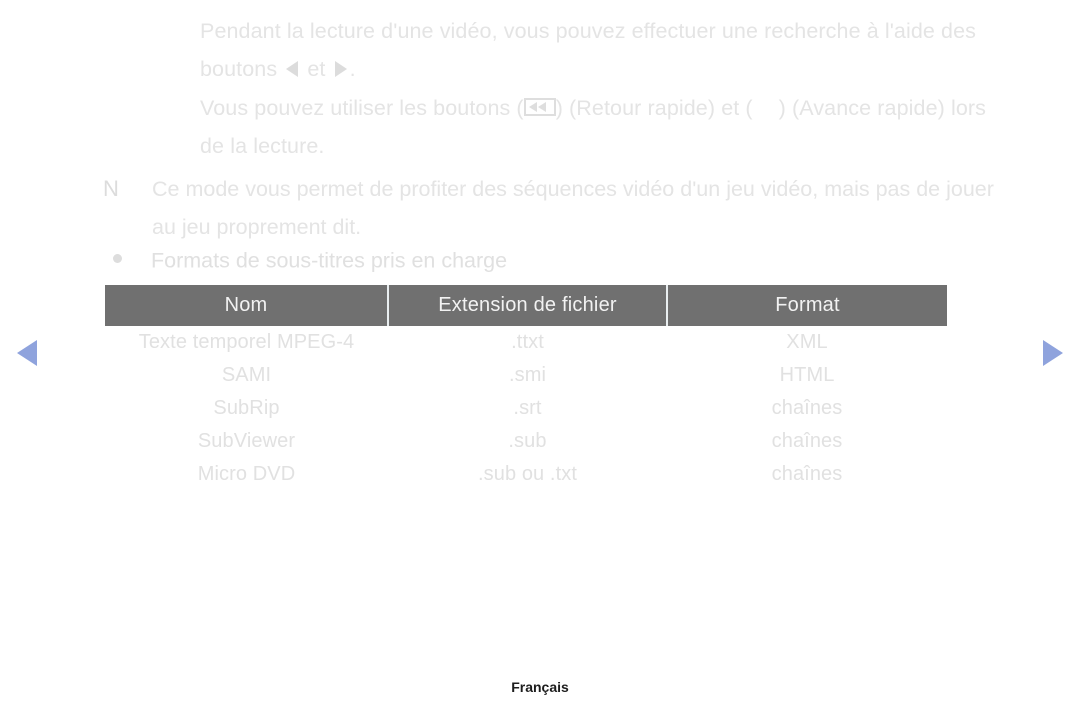 This screenshot has width=1080, height=705. What do you see at coordinates (117, 259) in the screenshot?
I see `bullet-dot-icon` at bounding box center [117, 259].